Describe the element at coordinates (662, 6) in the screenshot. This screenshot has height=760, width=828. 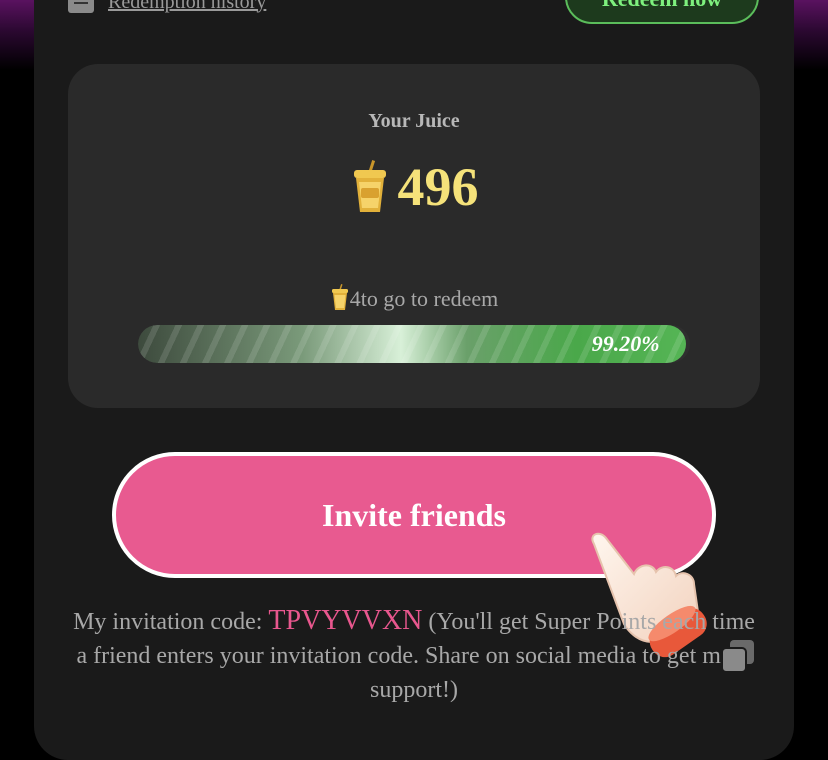
I see `redeem-now-label: Redeem now` at that location.